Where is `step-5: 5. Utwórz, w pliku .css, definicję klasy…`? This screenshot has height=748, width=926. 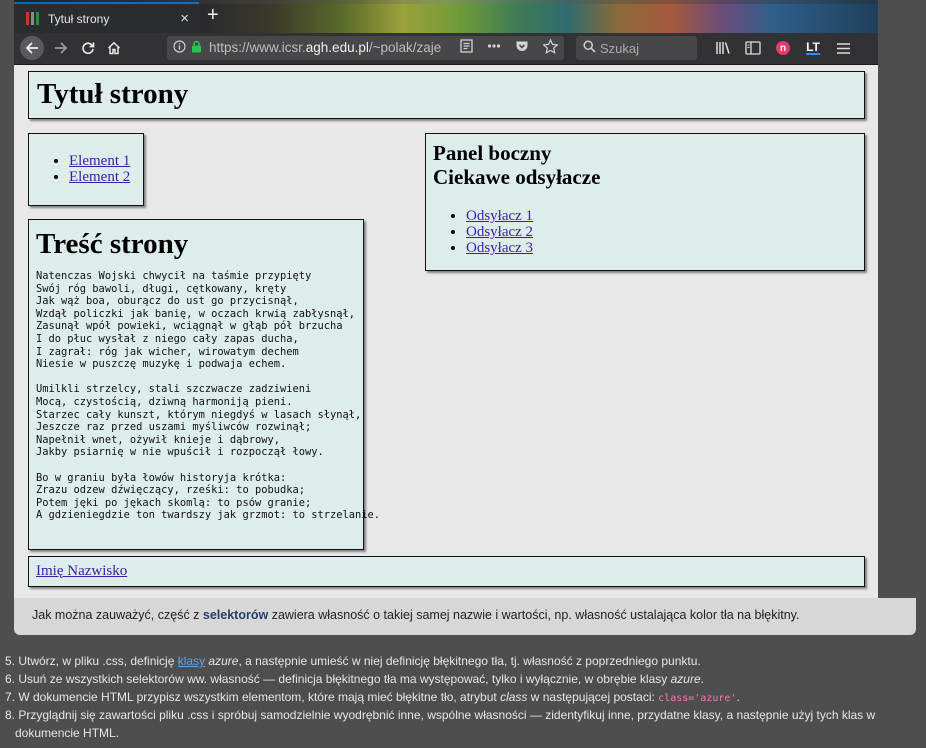
step-5: 5. Utwórz, w pliku .css, definicję klasy… is located at coordinates (352, 661).